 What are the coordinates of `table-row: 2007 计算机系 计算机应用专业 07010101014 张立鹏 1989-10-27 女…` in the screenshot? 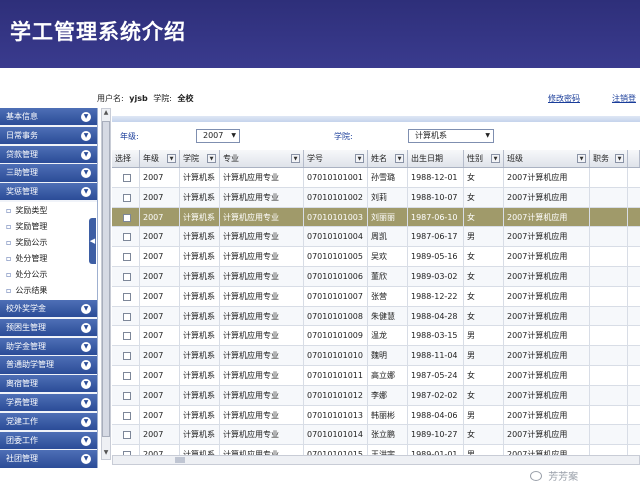 It's located at (376, 435).